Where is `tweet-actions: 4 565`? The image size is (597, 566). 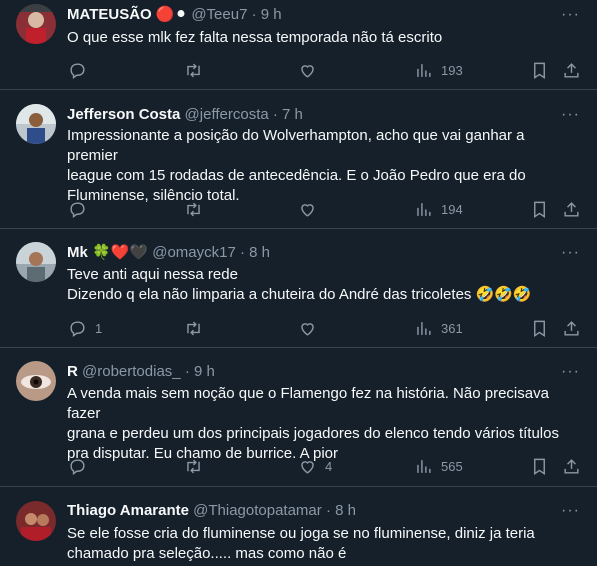
tweet-actions: 4 565 is located at coordinates (325, 466).